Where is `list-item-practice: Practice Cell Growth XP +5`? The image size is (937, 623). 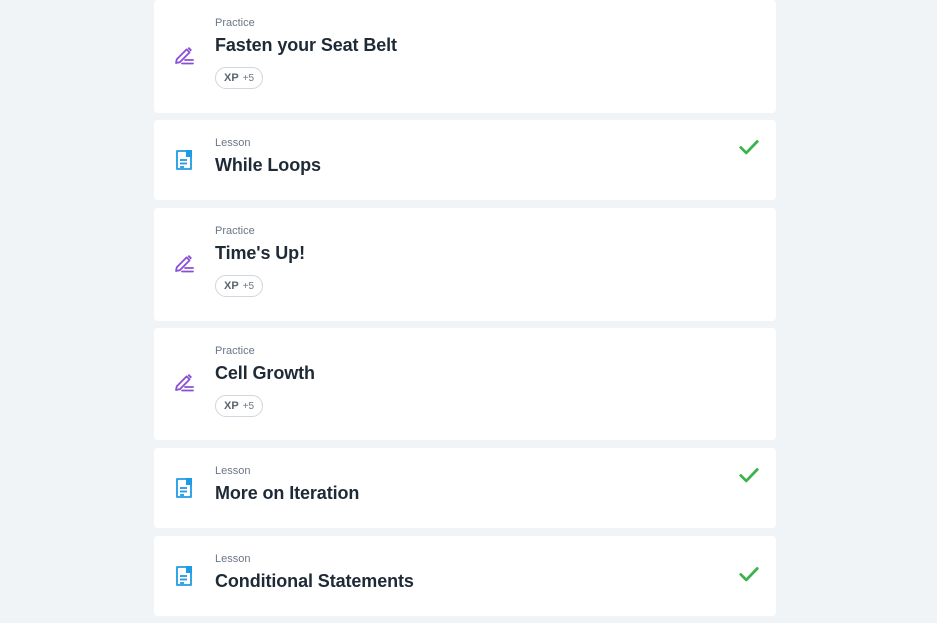 list-item-practice: Practice Cell Growth XP +5 is located at coordinates (465, 384).